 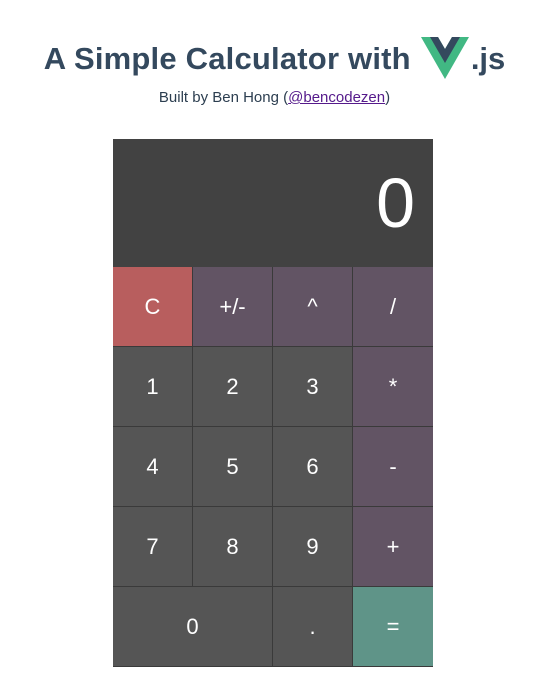 I want to click on byline-close-paren: ), so click(x=388, y=97).